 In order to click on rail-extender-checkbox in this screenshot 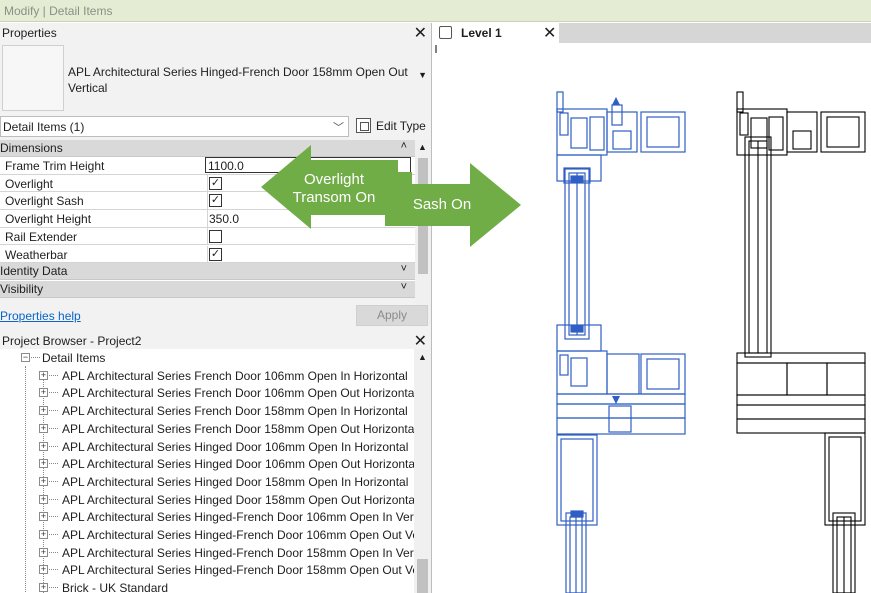, I will do `click(215, 236)`.